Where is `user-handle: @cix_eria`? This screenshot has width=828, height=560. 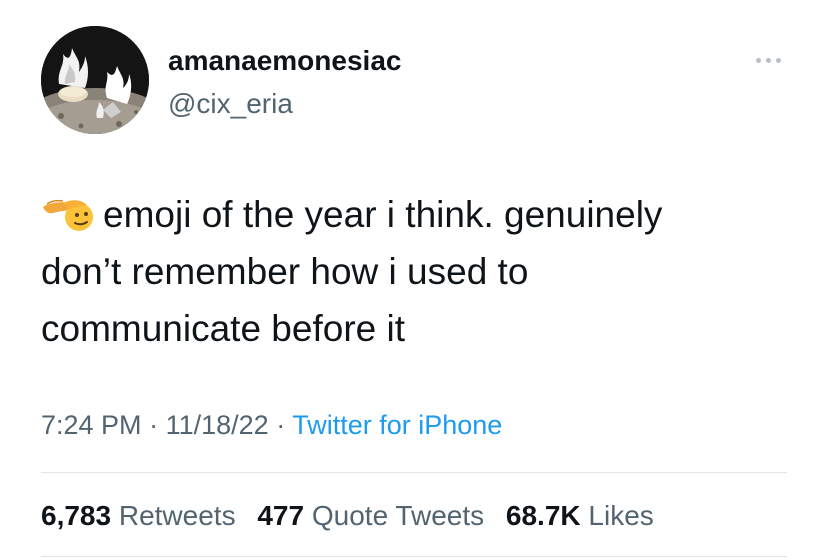 user-handle: @cix_eria is located at coordinates (230, 104).